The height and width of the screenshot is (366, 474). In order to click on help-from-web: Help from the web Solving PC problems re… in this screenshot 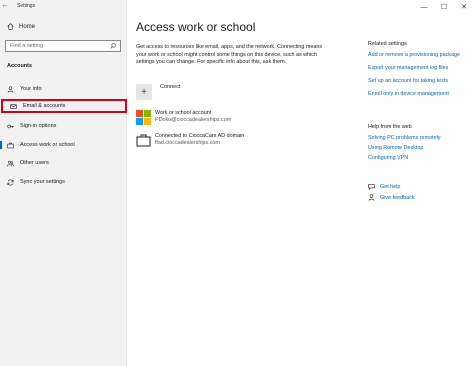, I will do `click(420, 144)`.